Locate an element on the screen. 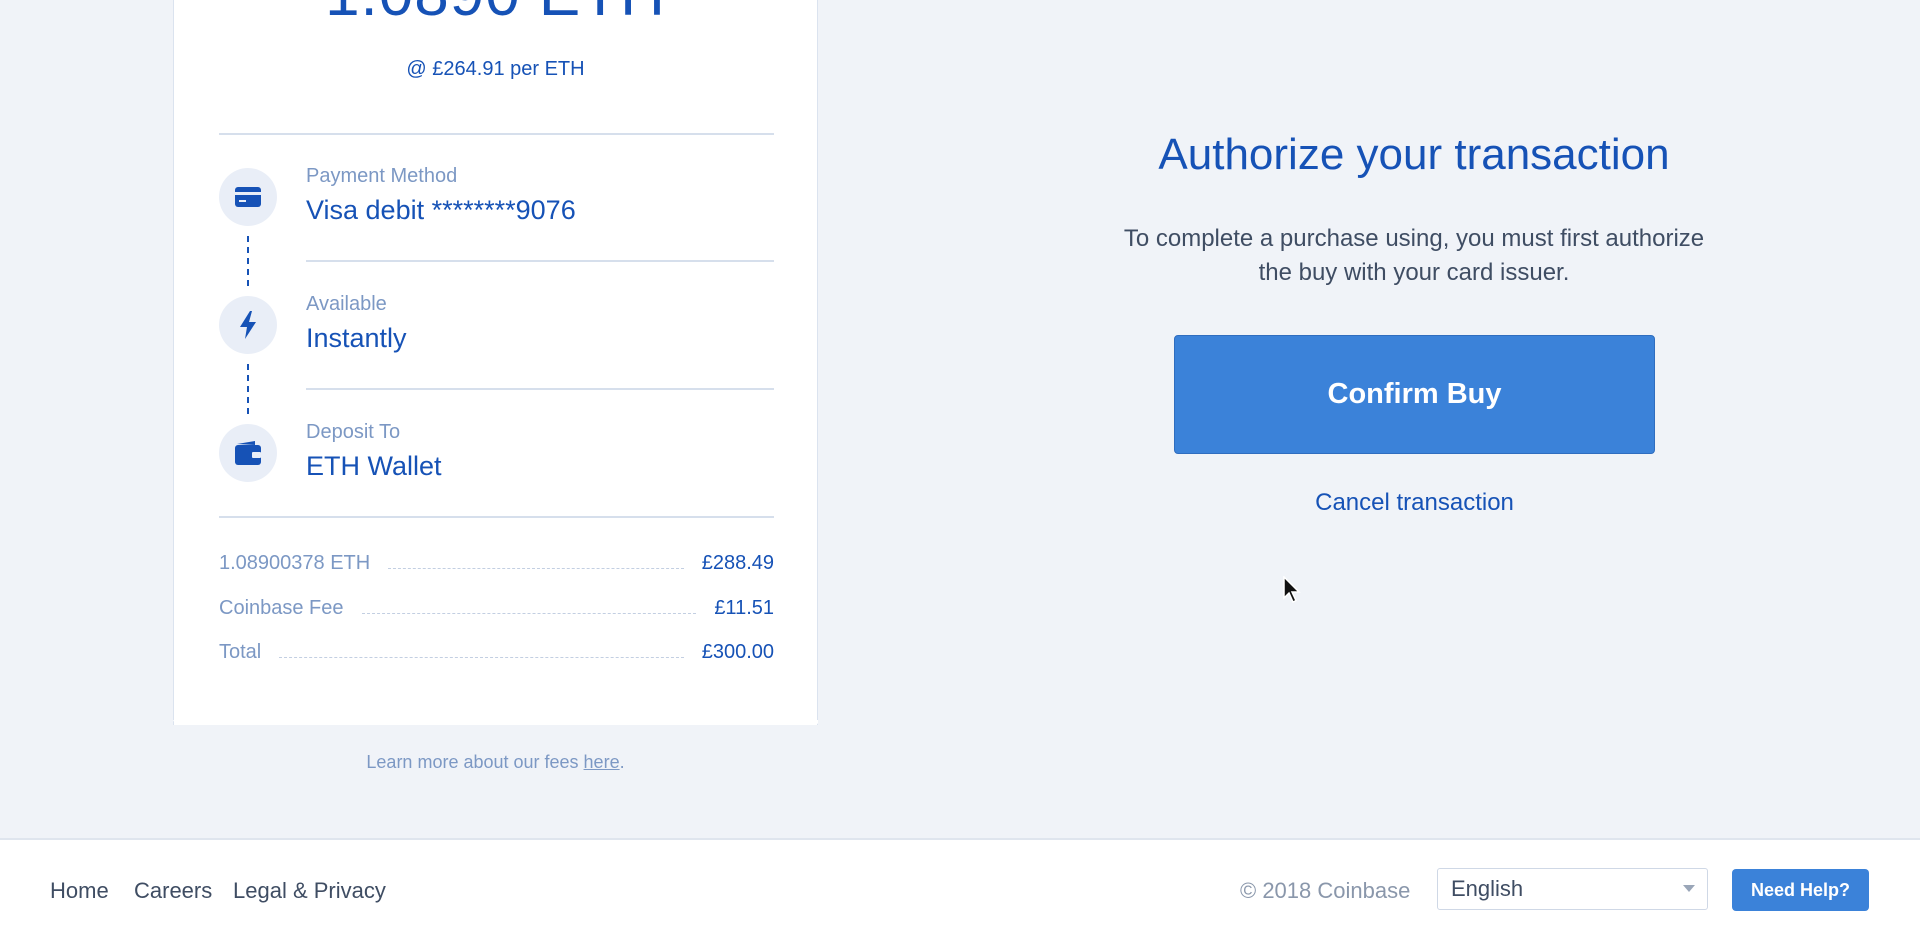 This screenshot has width=1920, height=938. line-item-total: Total £300.00 is located at coordinates (496, 652).